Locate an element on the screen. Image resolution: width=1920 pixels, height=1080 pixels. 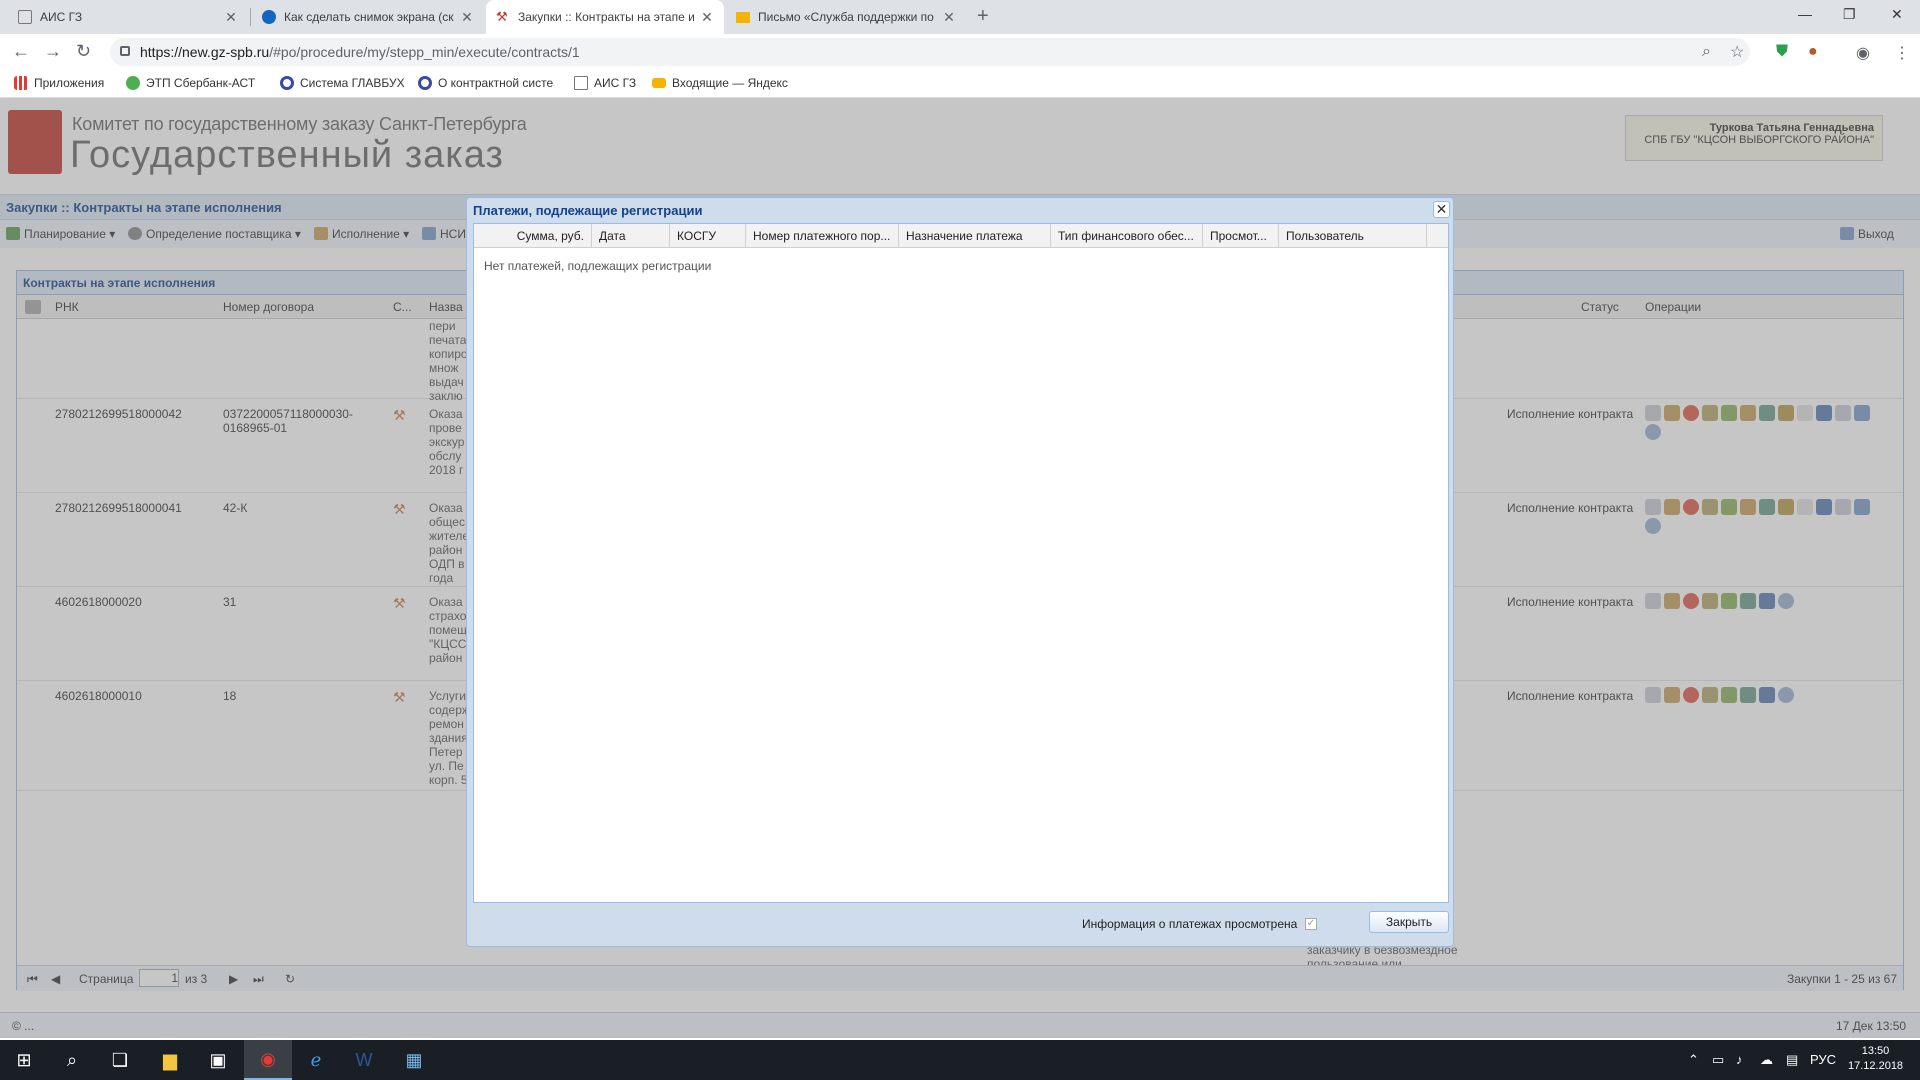
gavel-icon: ⚒ is located at coordinates (502, 16).